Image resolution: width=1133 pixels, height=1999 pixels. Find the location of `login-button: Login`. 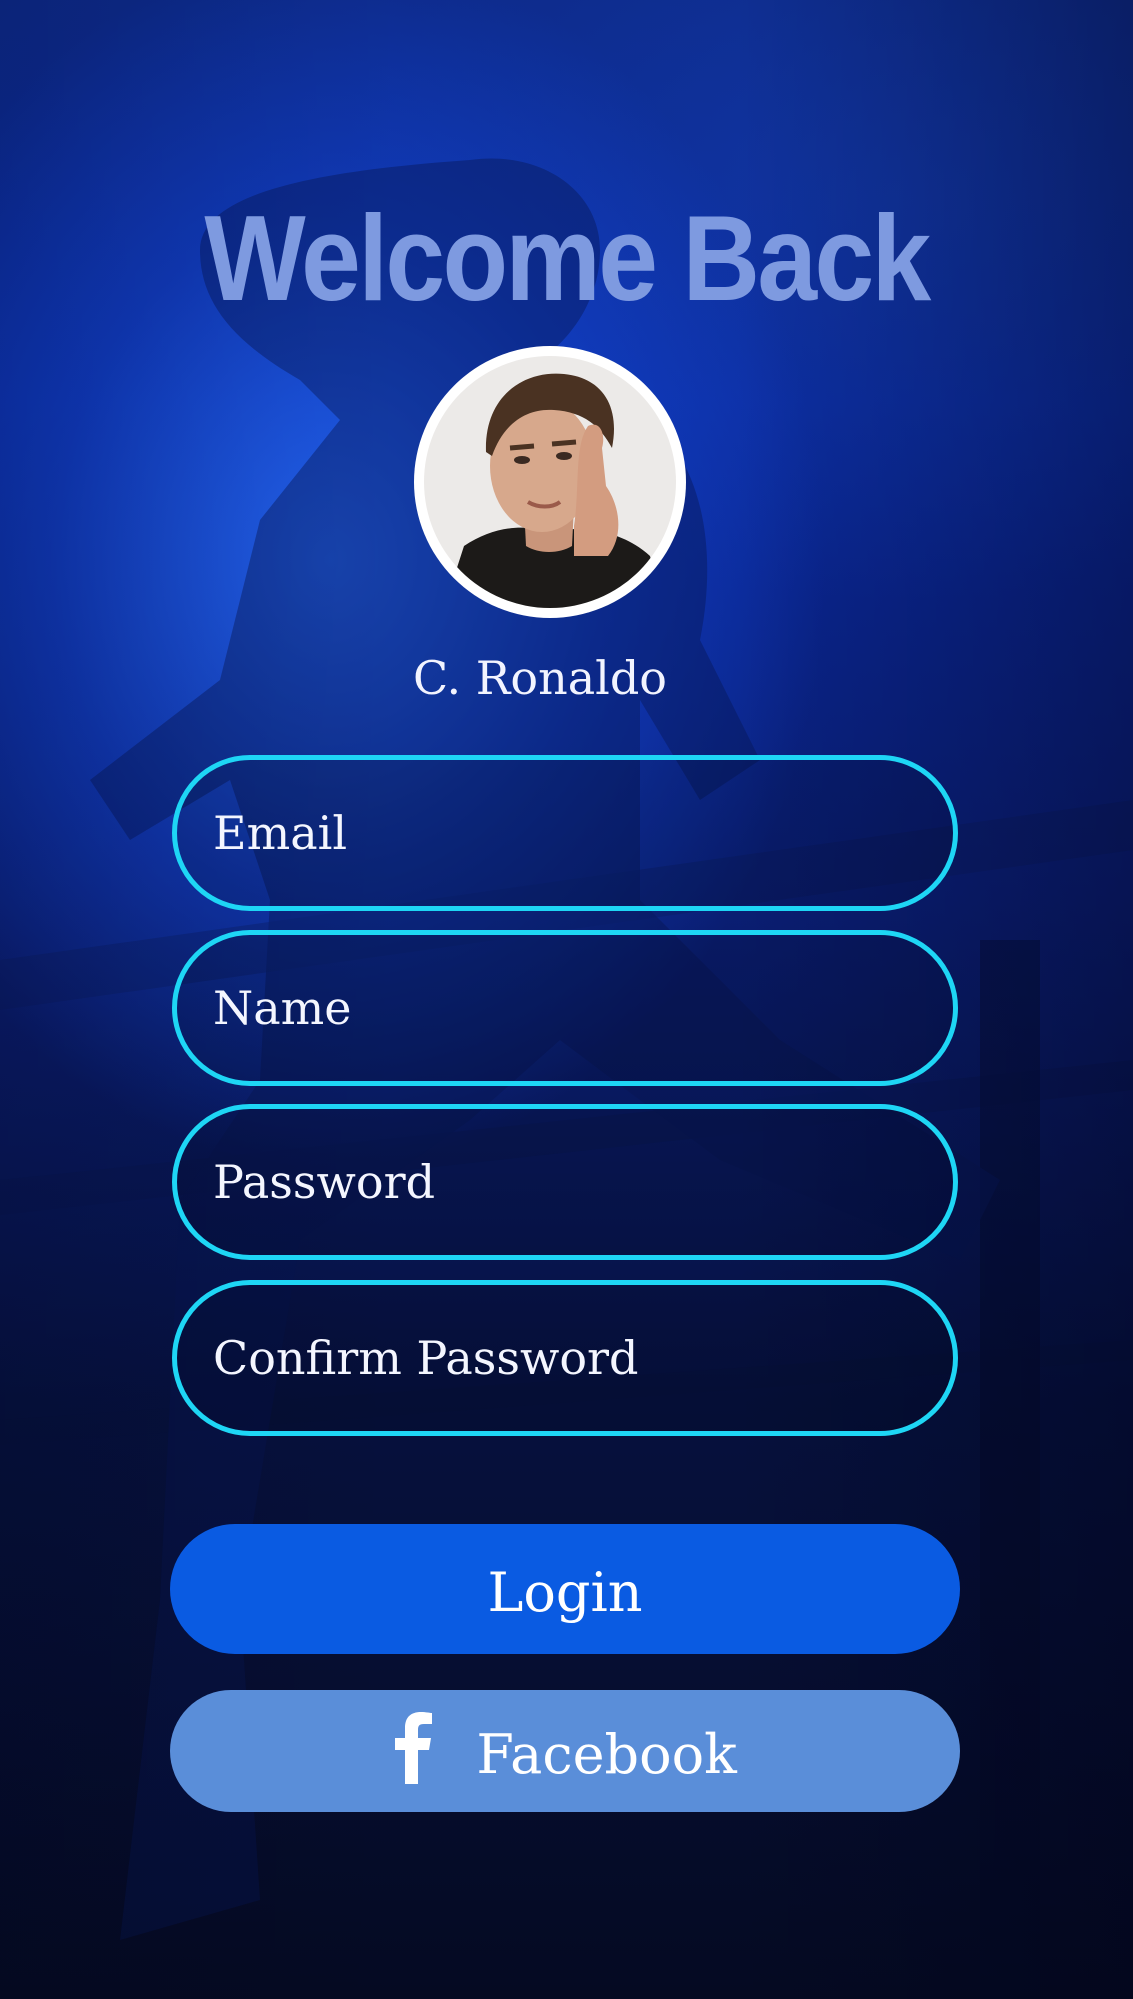

login-button: Login is located at coordinates (565, 1589).